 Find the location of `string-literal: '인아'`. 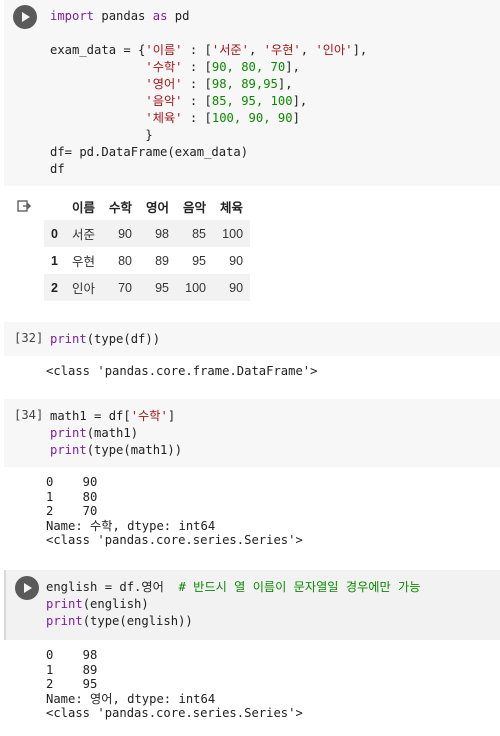

string-literal: '인아' is located at coordinates (334, 50).